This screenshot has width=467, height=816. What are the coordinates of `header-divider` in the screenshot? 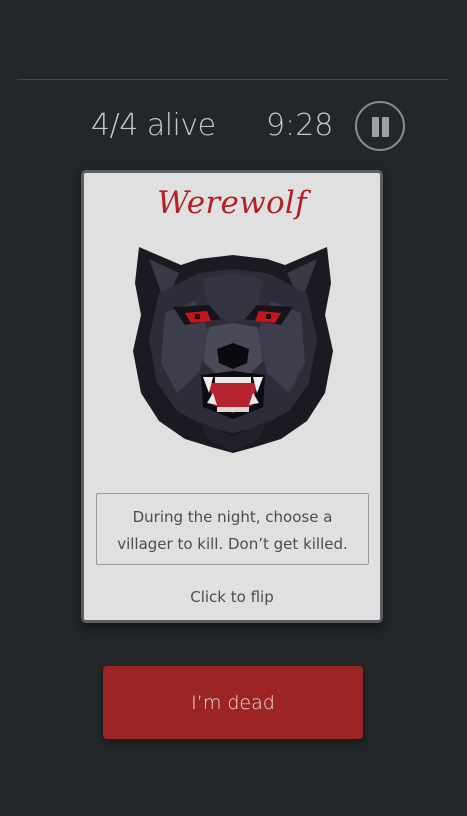 It's located at (232, 79).